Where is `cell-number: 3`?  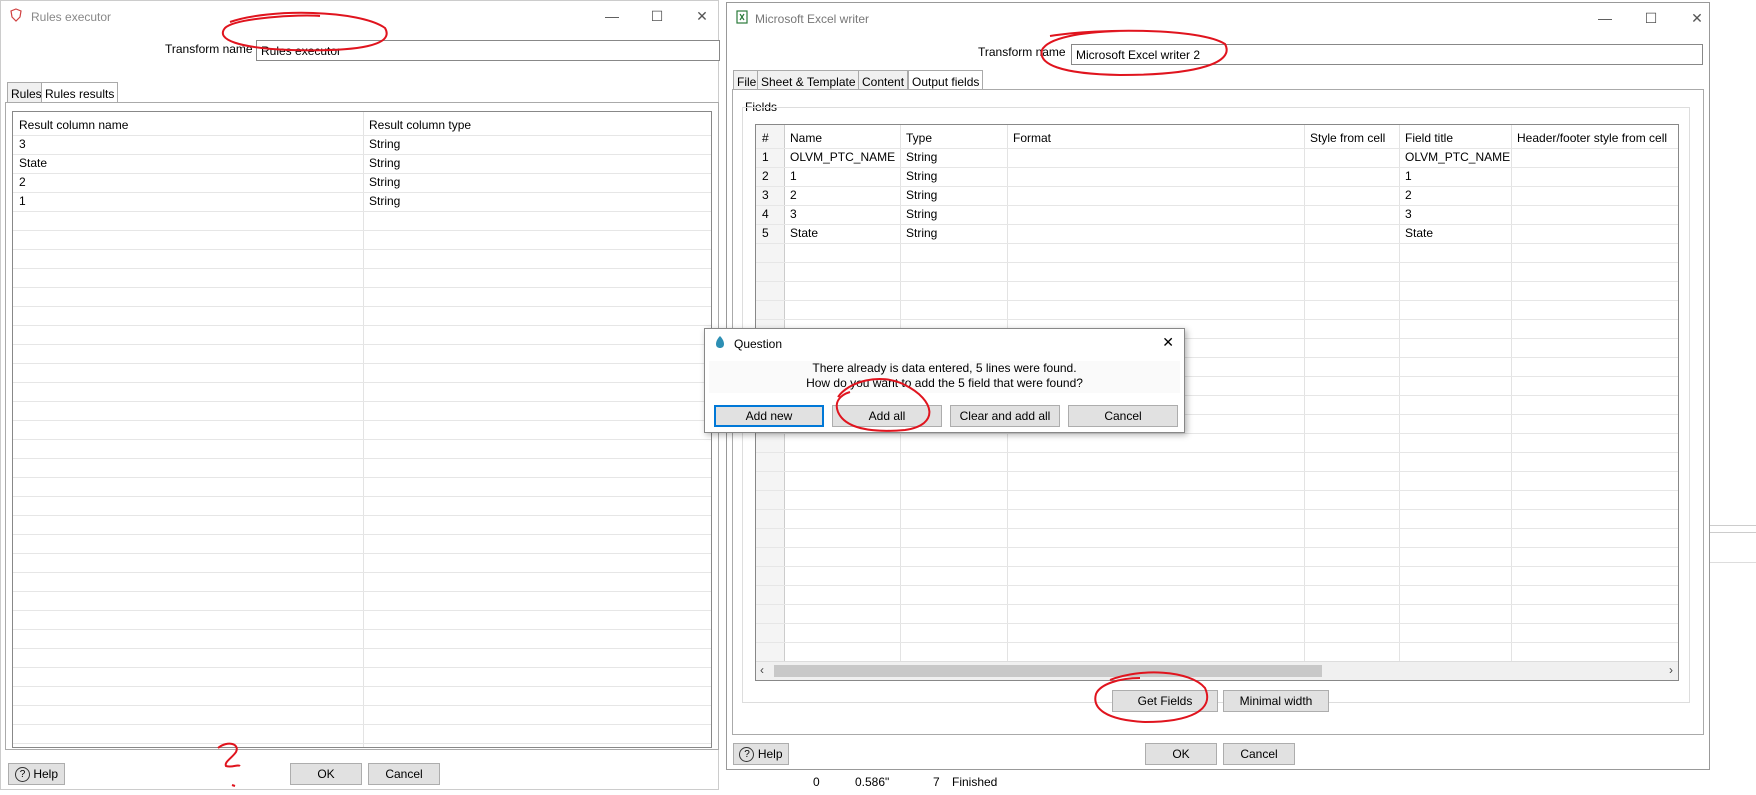 cell-number: 3 is located at coordinates (765, 195).